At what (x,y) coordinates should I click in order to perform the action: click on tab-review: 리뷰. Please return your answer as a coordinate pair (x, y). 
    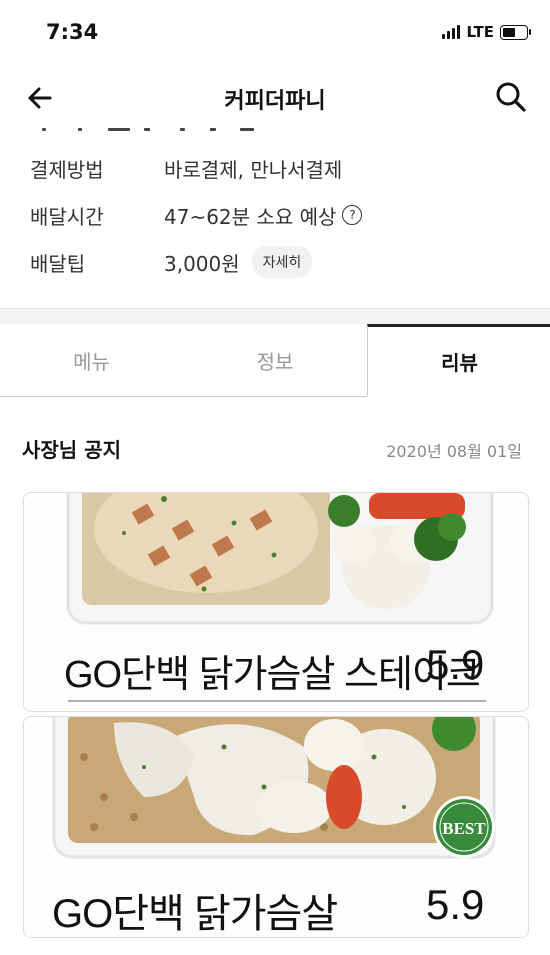
    Looking at the image, I should click on (458, 360).